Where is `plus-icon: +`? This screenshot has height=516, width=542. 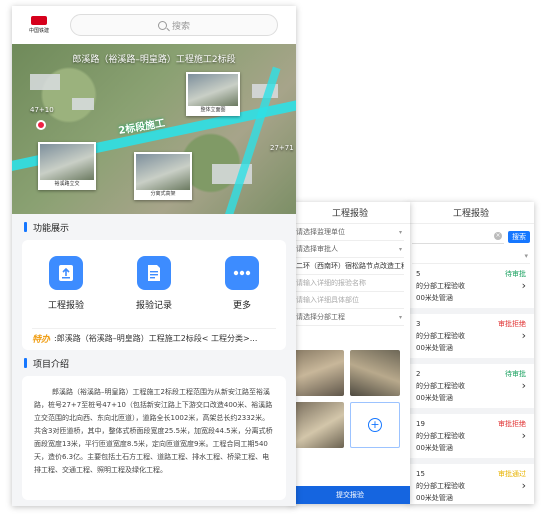 plus-icon: + is located at coordinates (375, 425).